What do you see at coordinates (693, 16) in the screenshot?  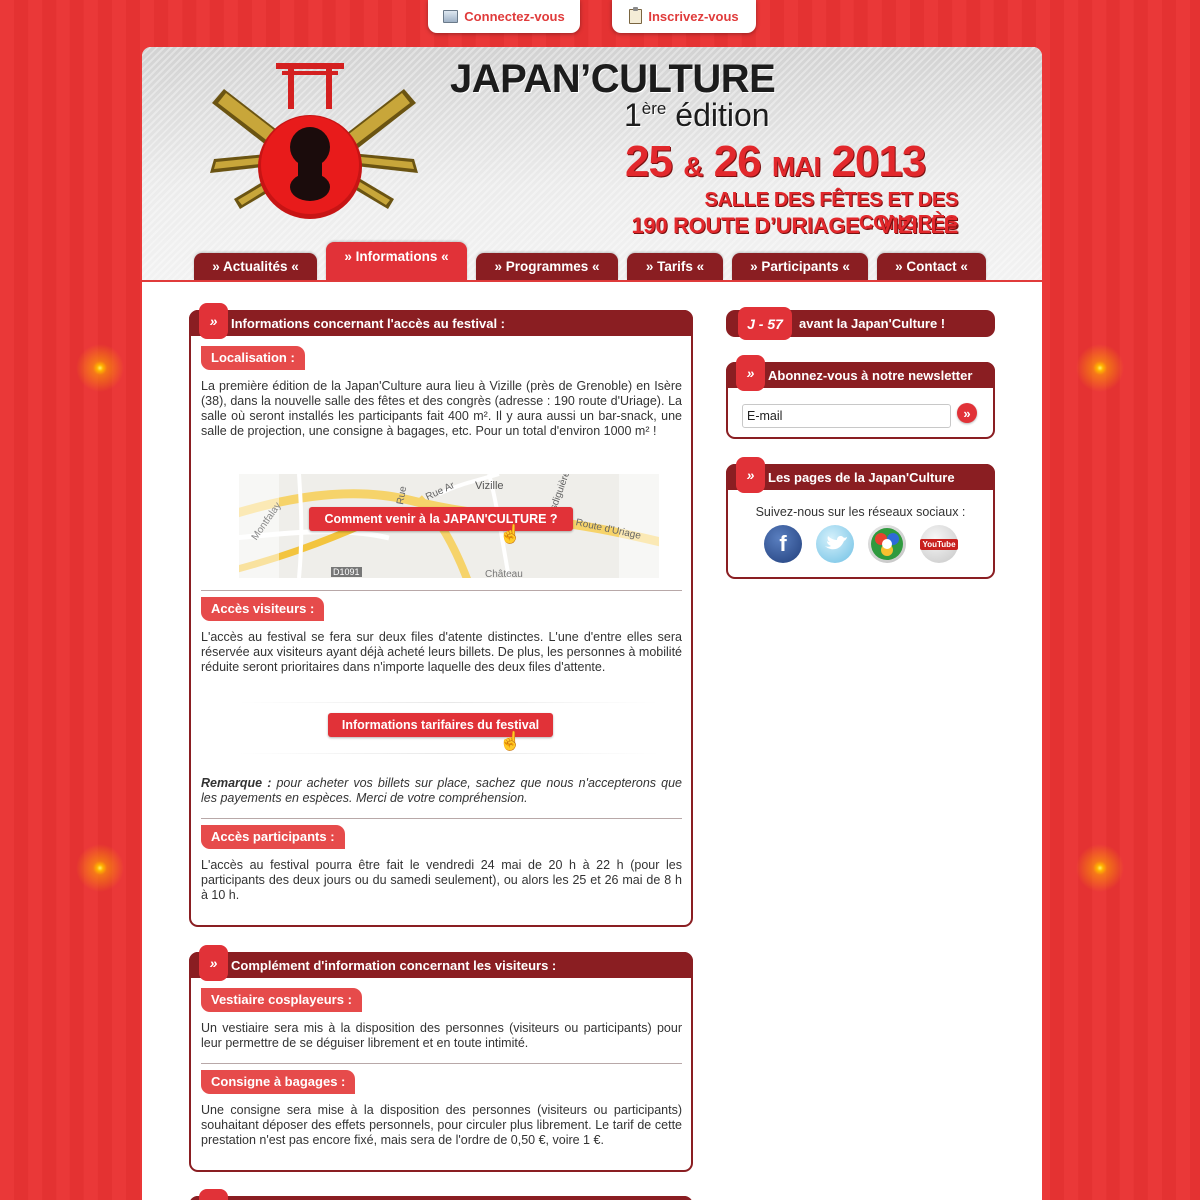 I see `register-label: Inscrivez-vous` at bounding box center [693, 16].